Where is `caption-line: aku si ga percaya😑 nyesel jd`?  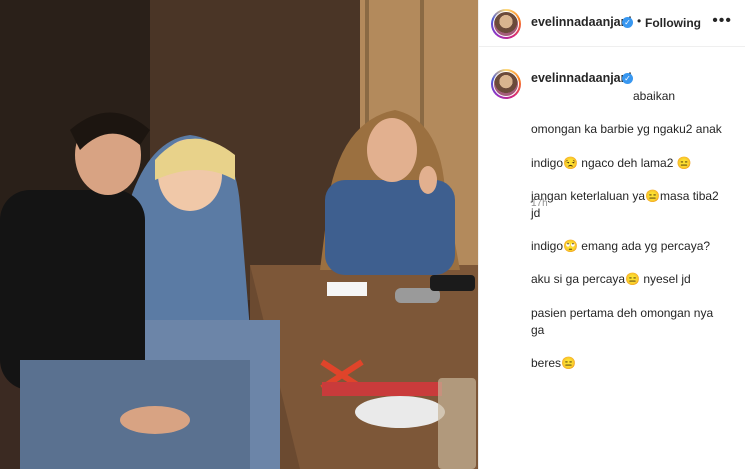
caption-line: aku si ga percaya😑 nyesel jd is located at coordinates (611, 279).